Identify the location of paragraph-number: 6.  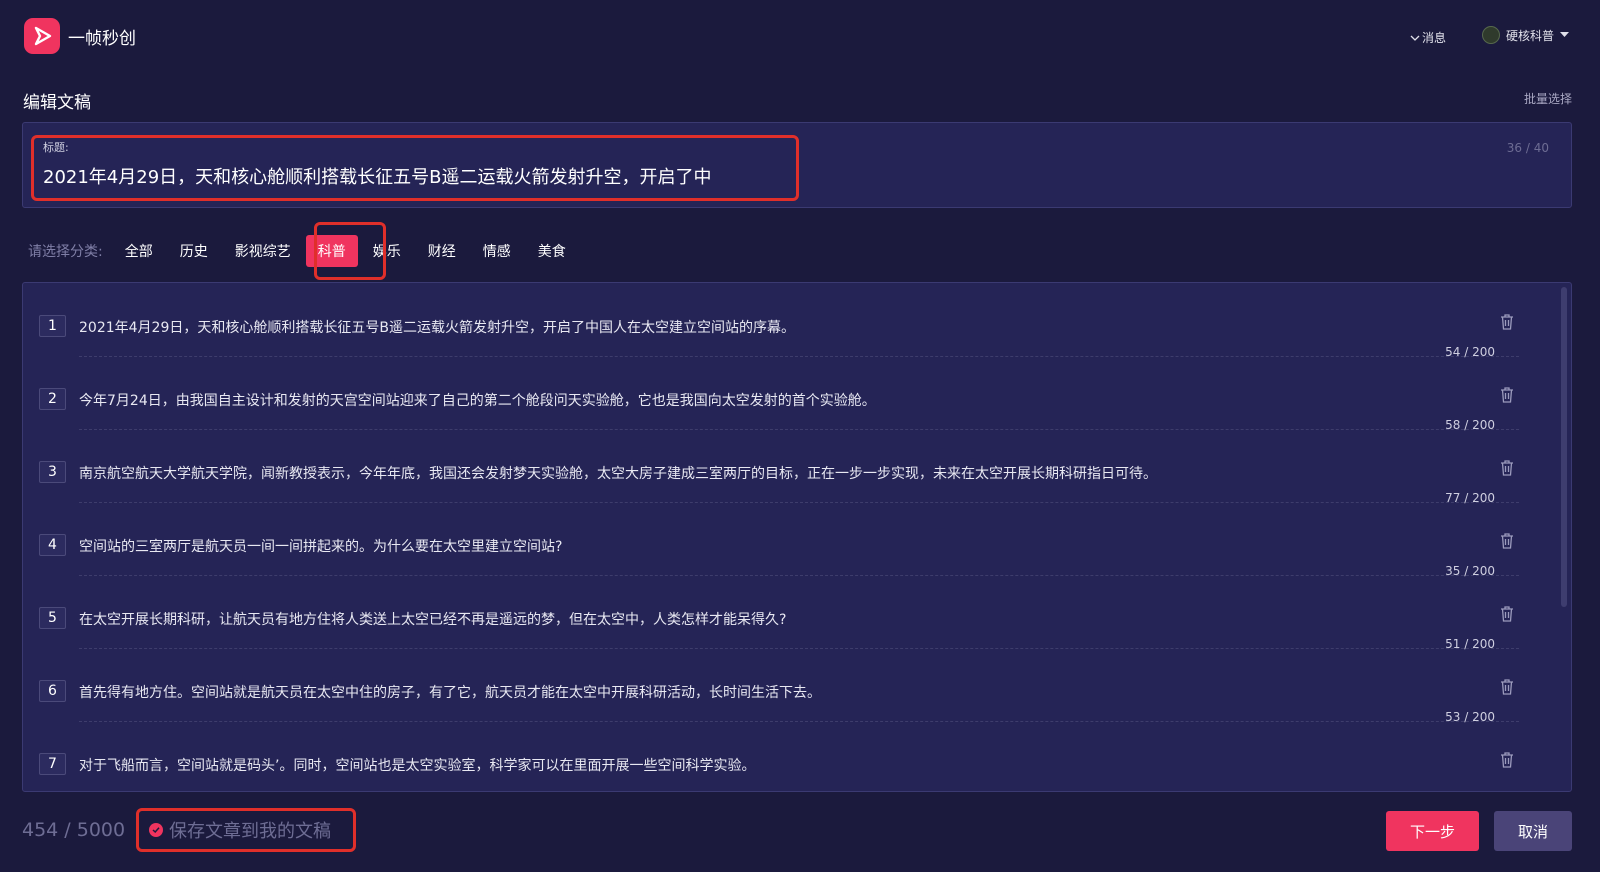
(52, 691).